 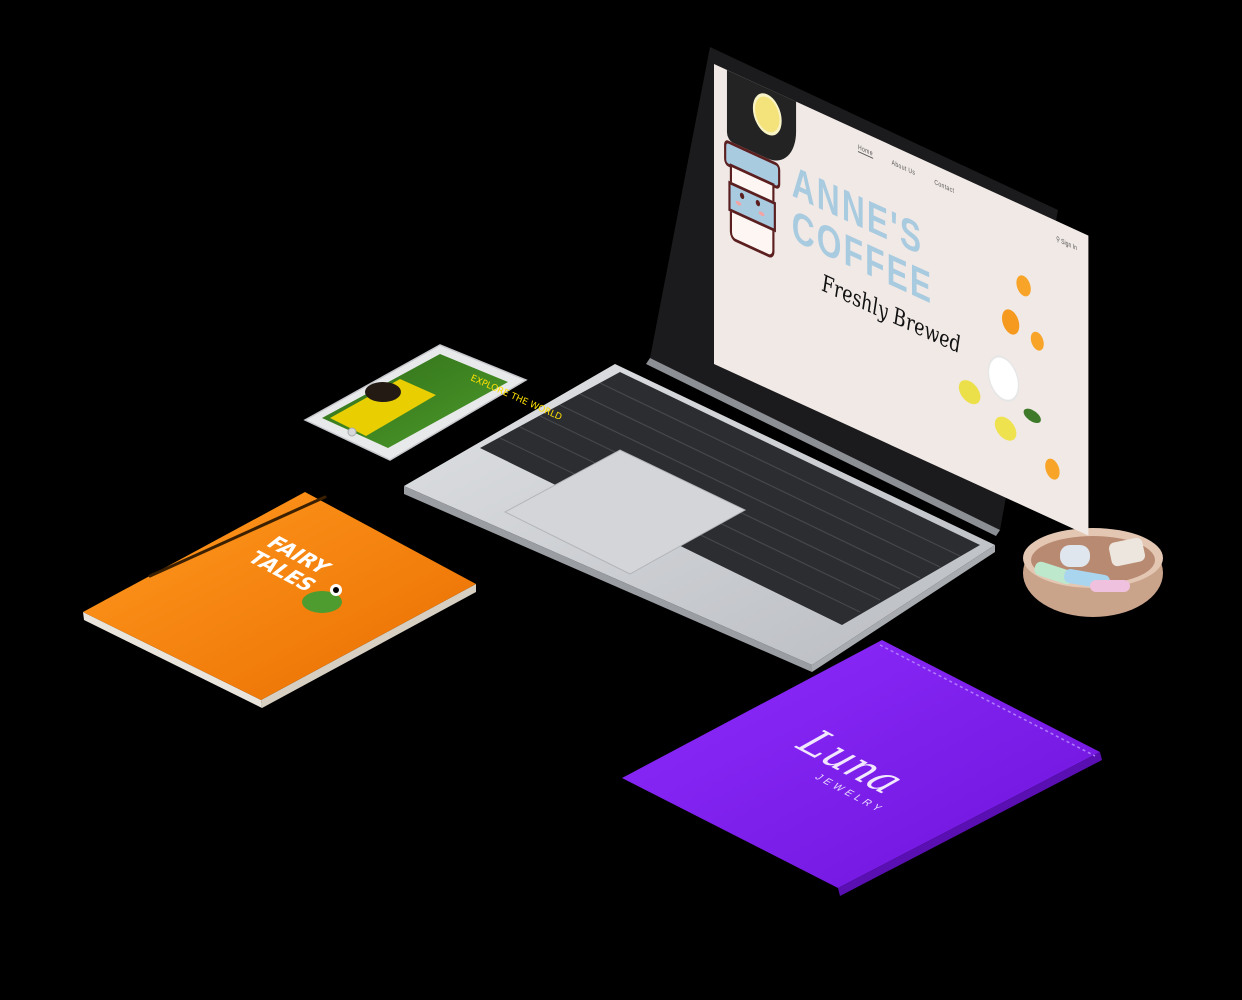 What do you see at coordinates (336, 590) in the screenshot?
I see `frog-pupil` at bounding box center [336, 590].